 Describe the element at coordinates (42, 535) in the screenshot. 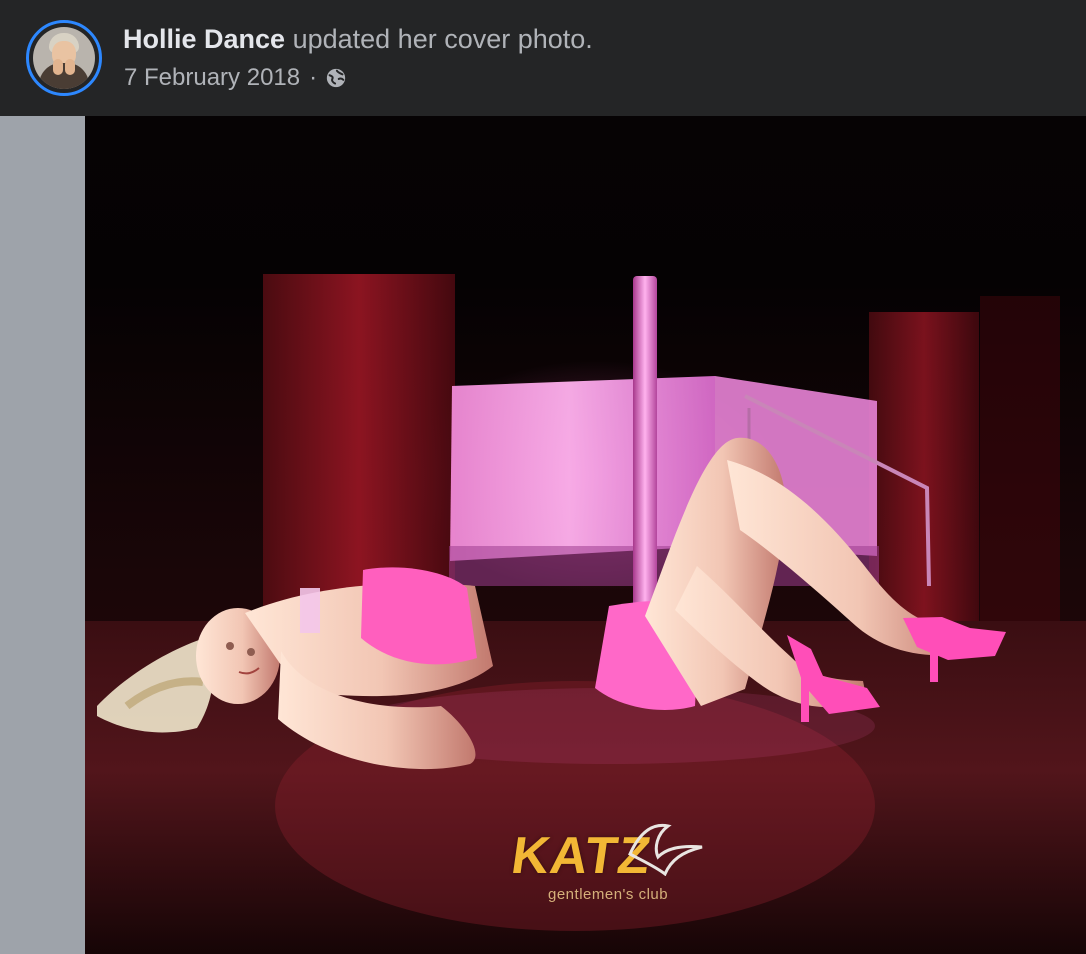

I see `left-gutter` at that location.